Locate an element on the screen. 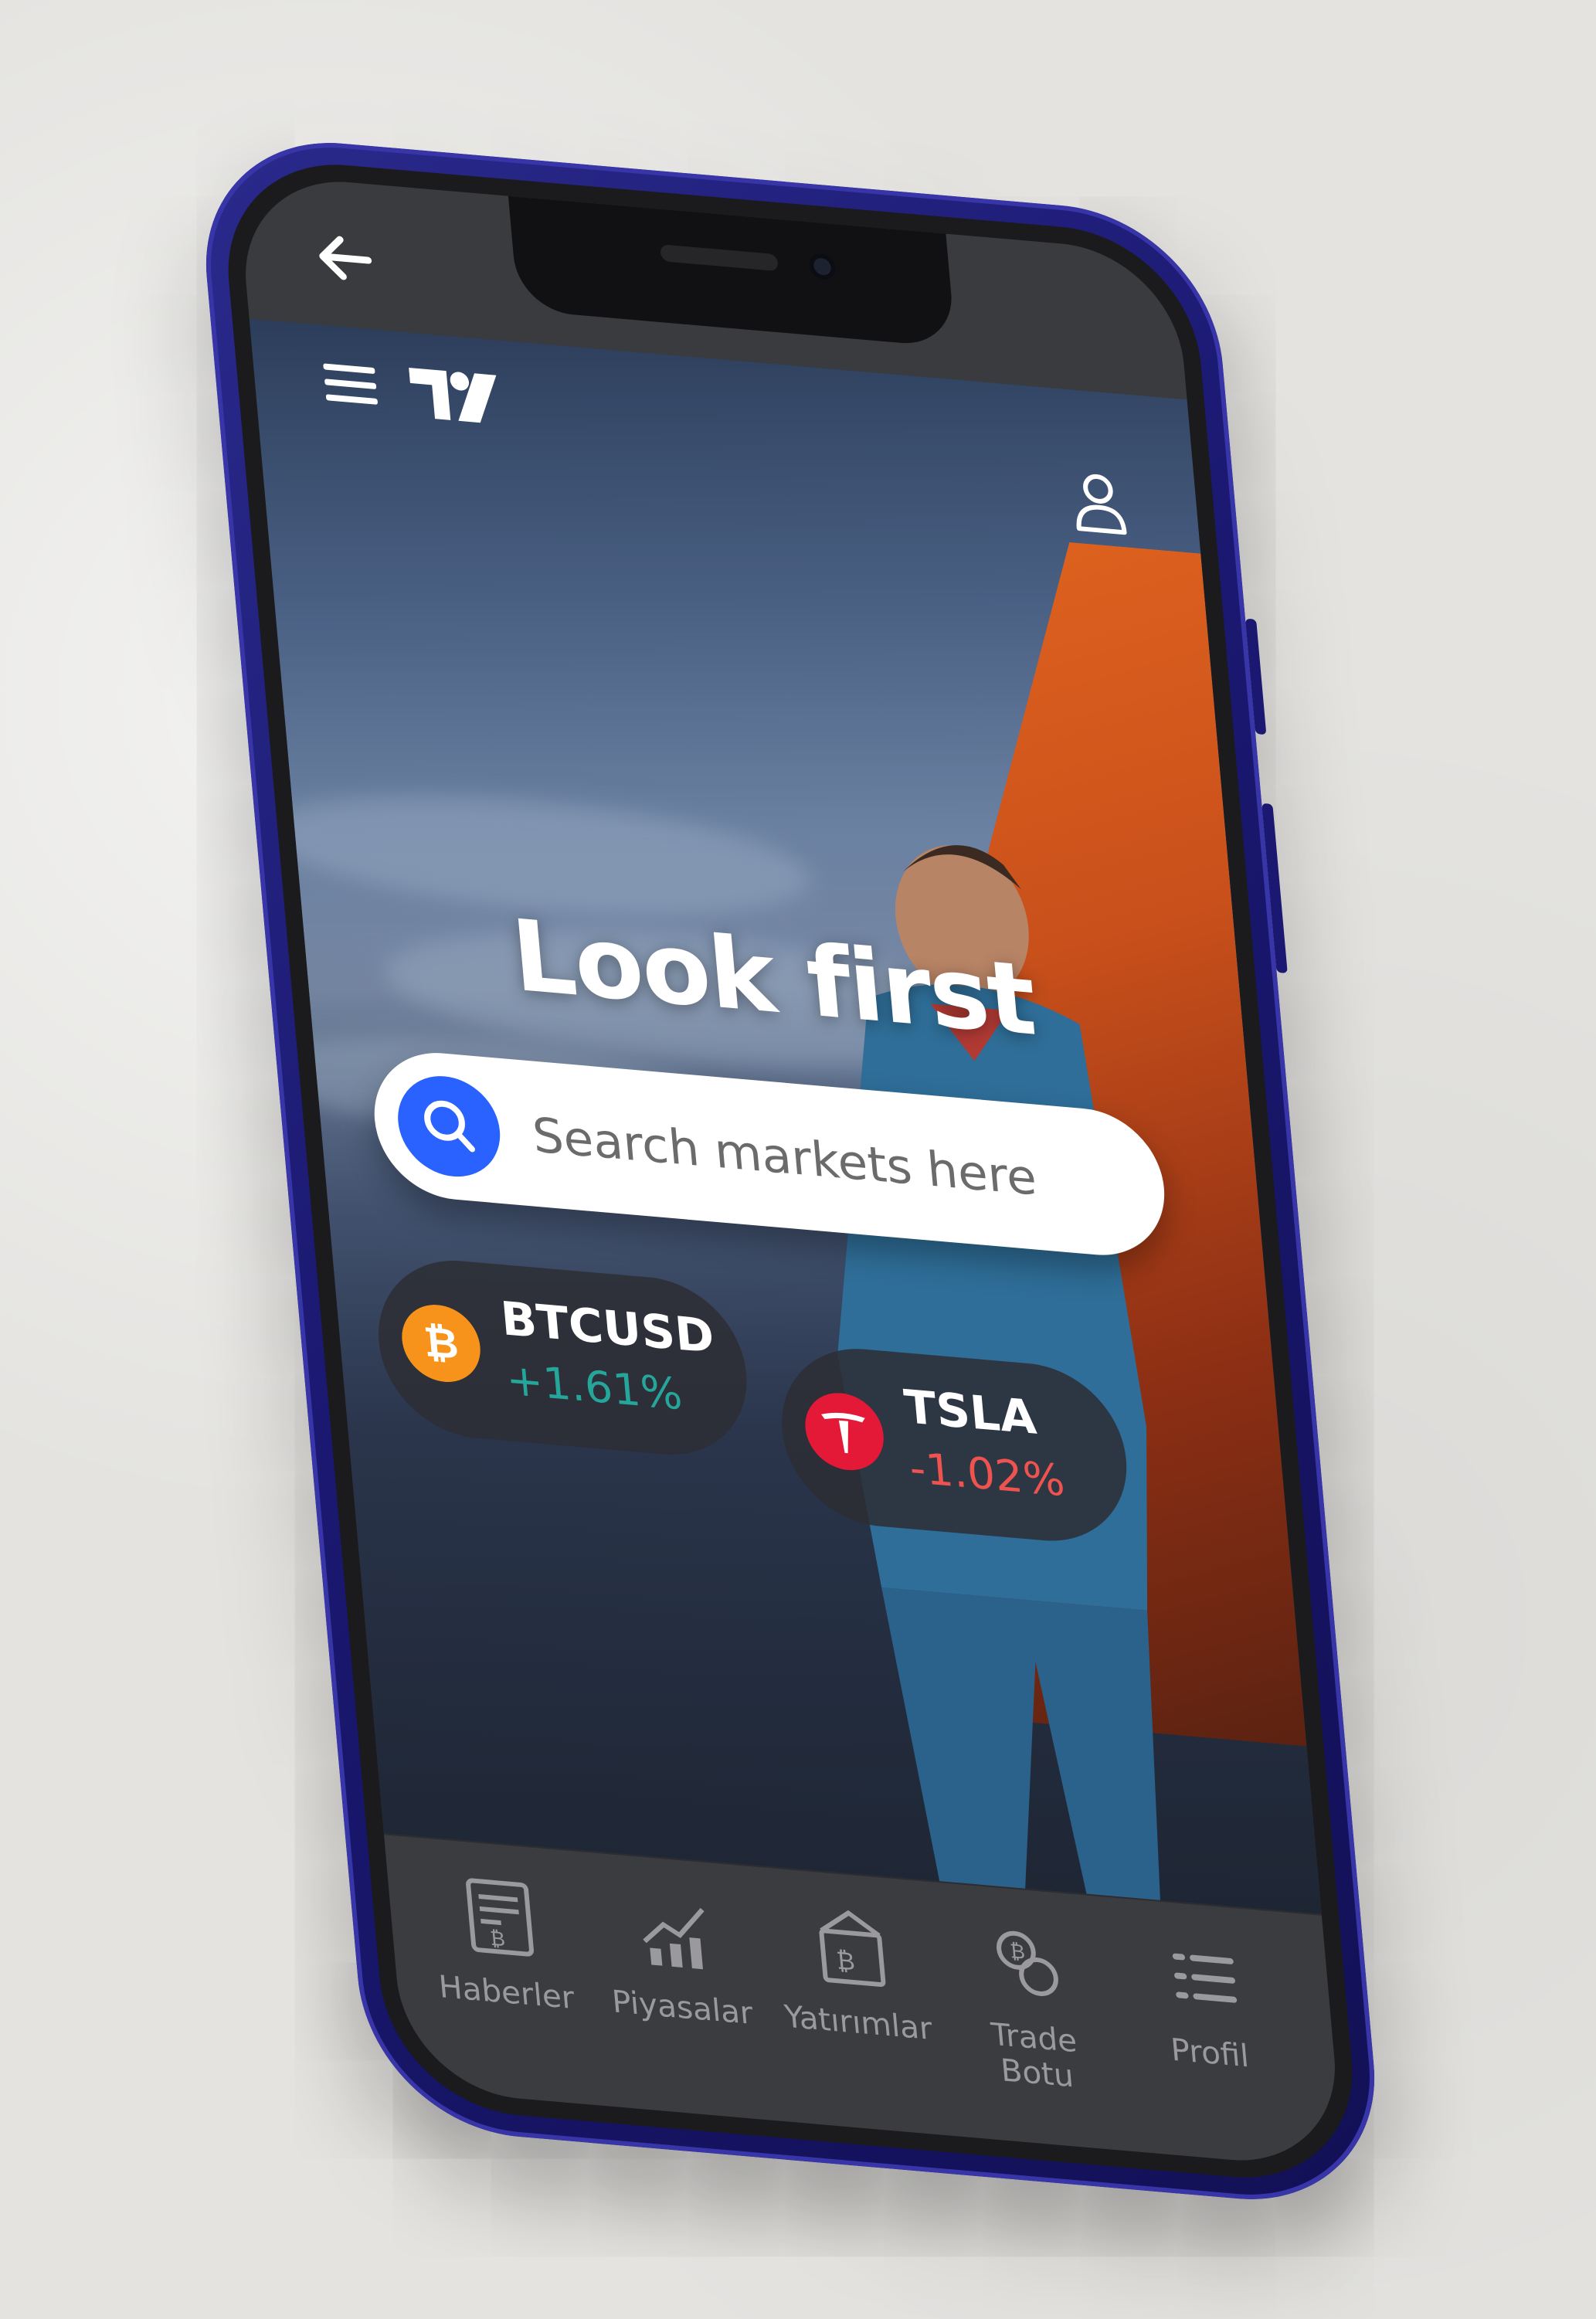 Image resolution: width=1596 pixels, height=2319 pixels. power-button is located at coordinates (1256, 677).